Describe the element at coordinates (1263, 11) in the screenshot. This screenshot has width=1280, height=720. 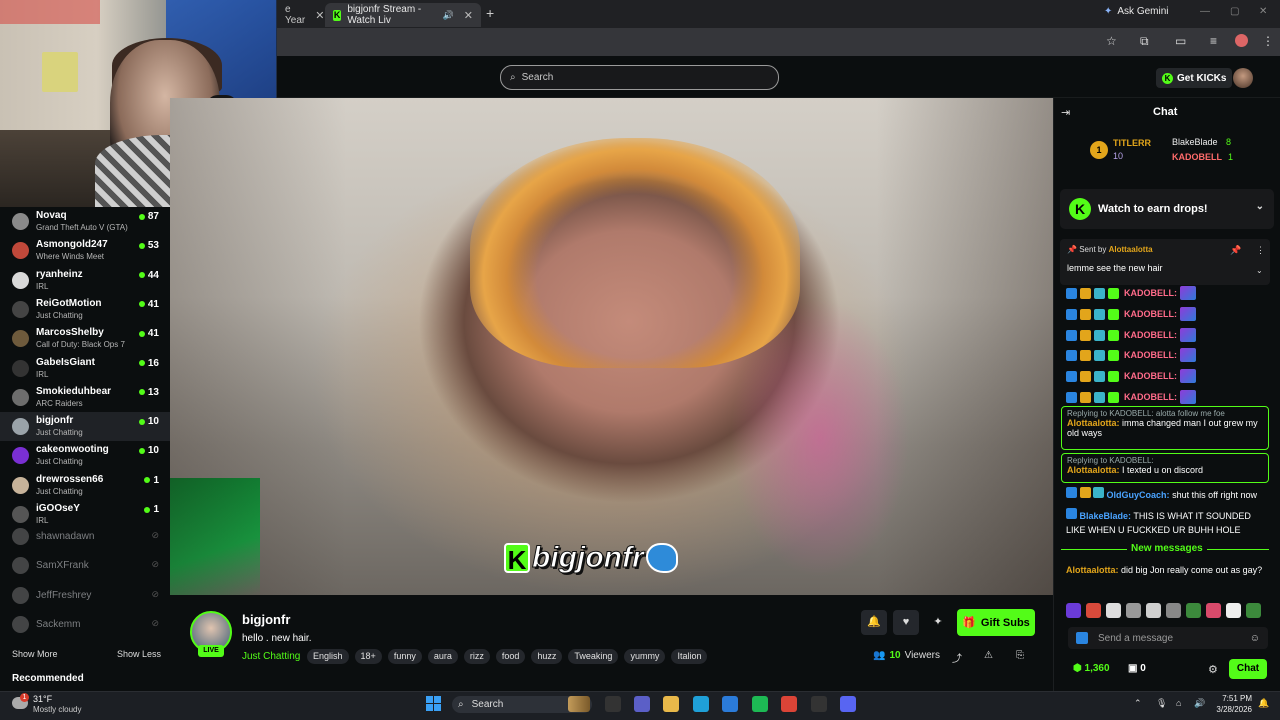
I see `close-window-icon: ✕` at that location.